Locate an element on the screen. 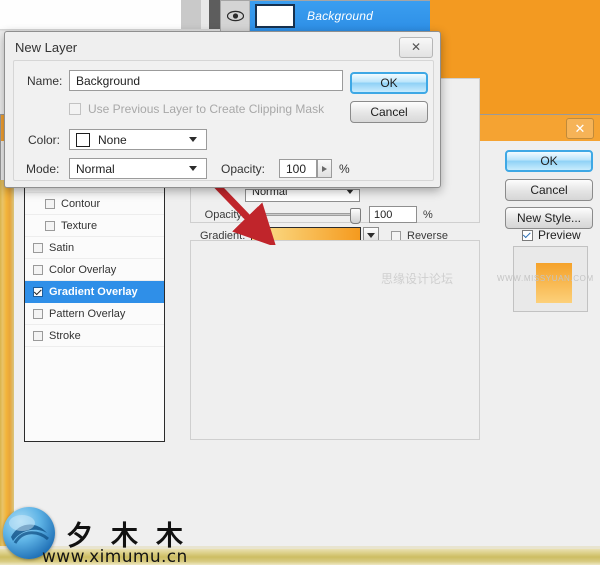  mode-dropdown: Normal is located at coordinates (138, 168).